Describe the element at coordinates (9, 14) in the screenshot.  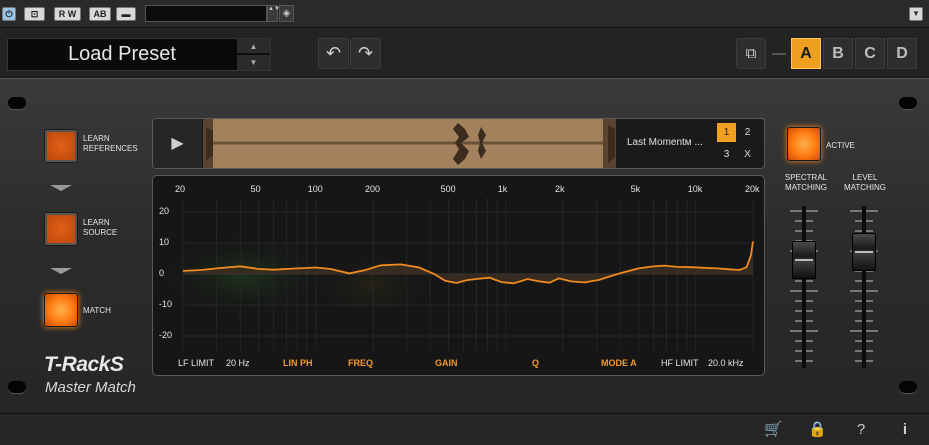
I see `power-button: ⏻` at that location.